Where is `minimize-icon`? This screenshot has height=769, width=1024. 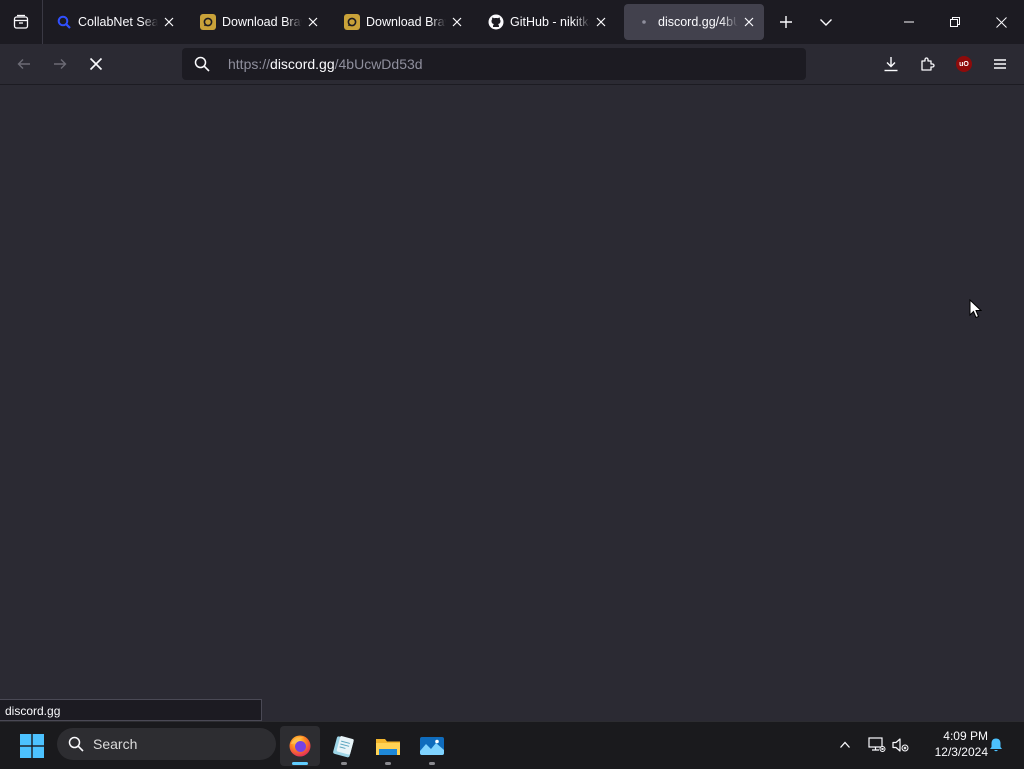
minimize-icon is located at coordinates (909, 22).